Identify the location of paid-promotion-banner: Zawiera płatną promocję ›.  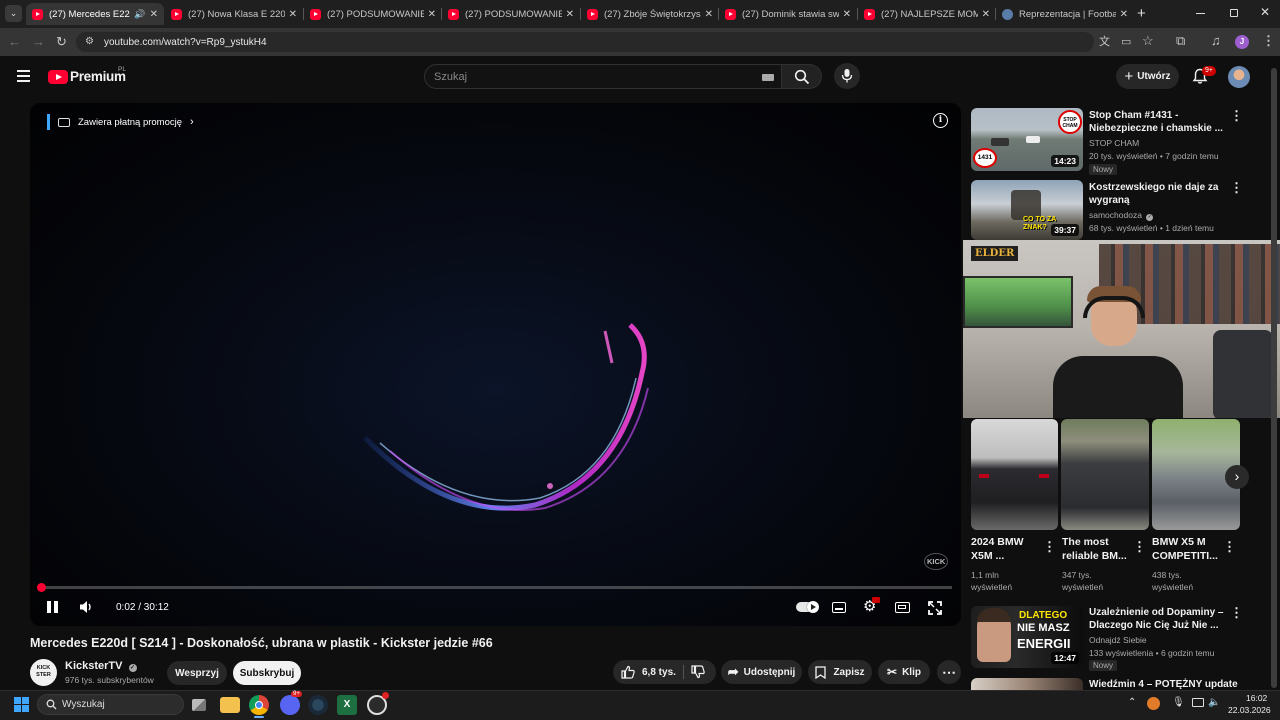
(120, 122).